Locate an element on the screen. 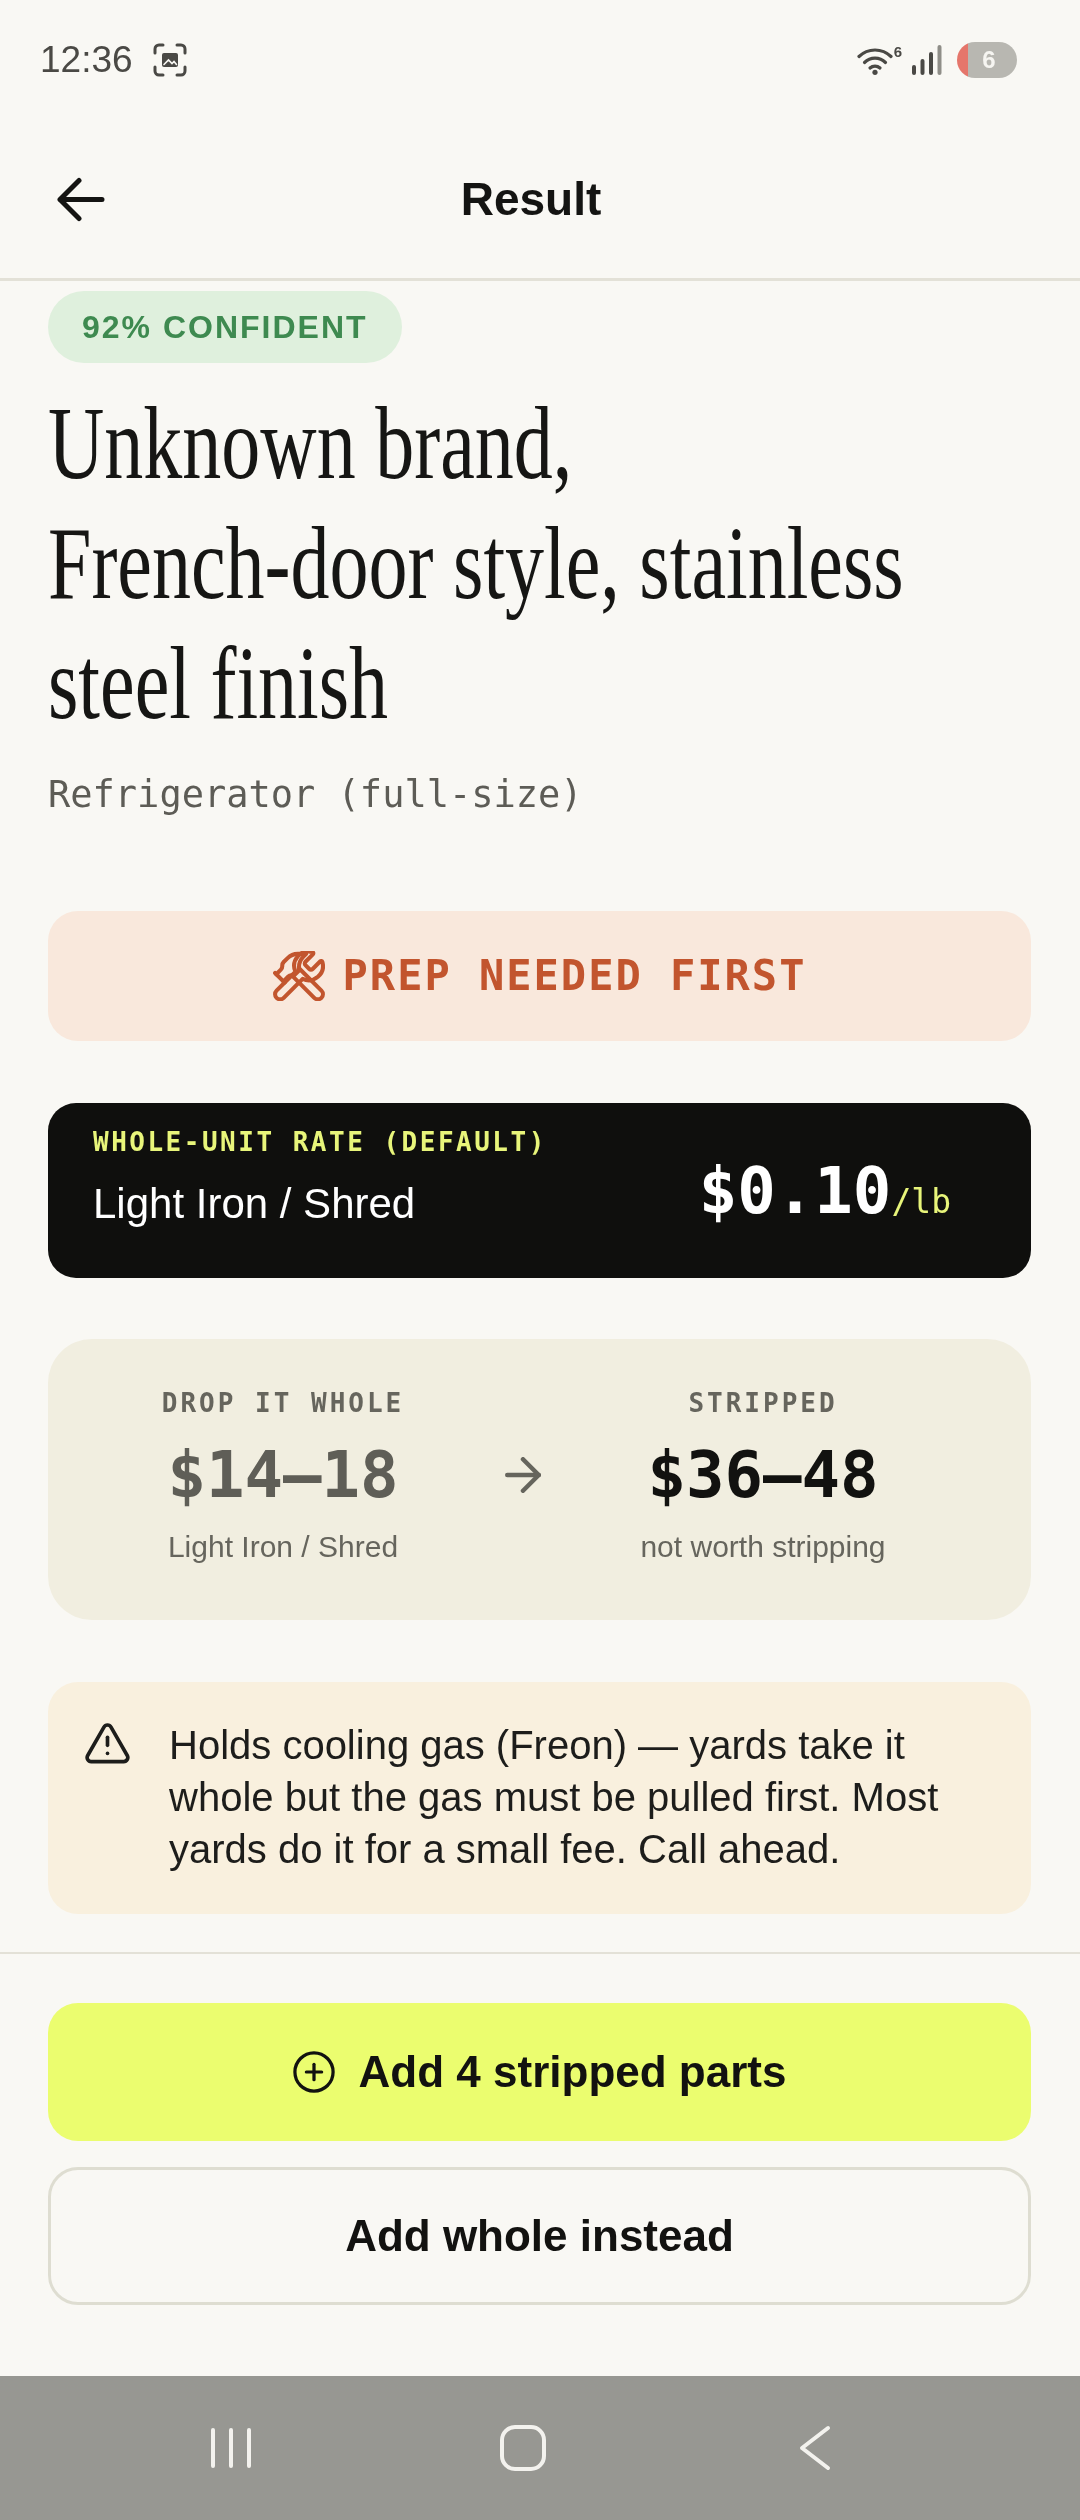 The height and width of the screenshot is (2520, 1080). back-icon is located at coordinates (815, 2448).